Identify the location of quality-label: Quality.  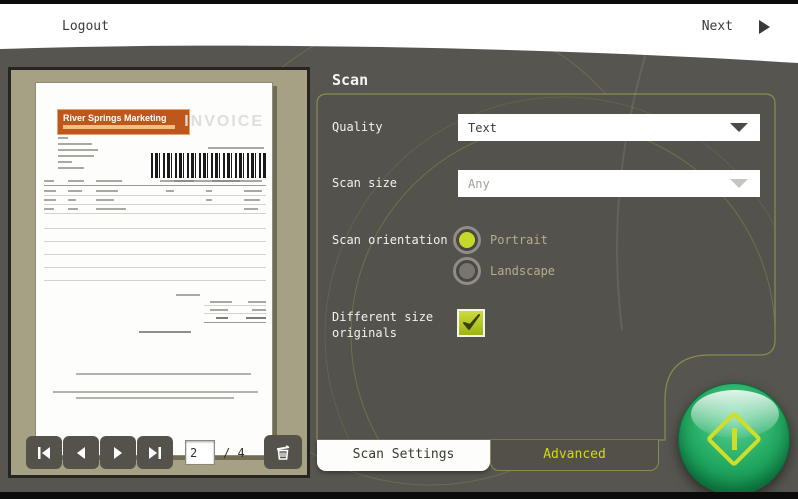
(357, 127).